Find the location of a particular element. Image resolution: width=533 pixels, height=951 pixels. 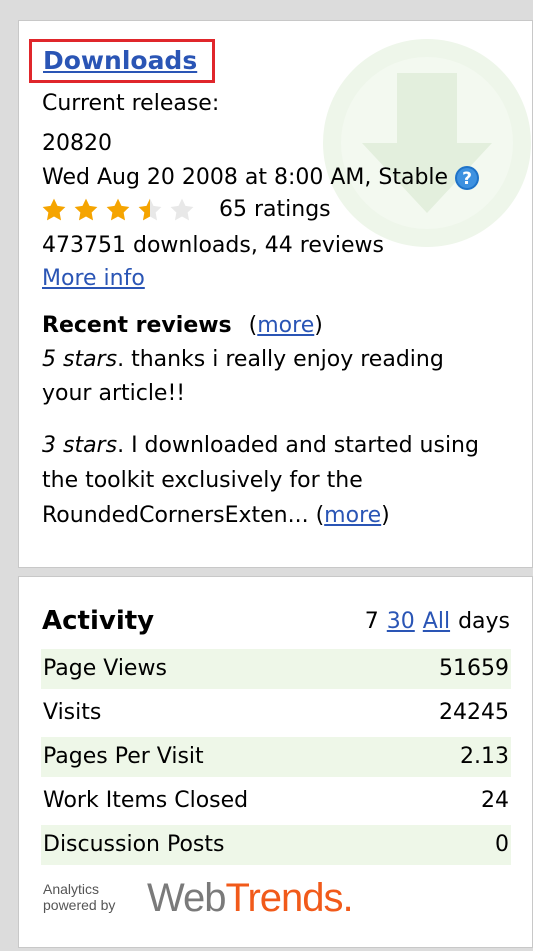

help-icon: ? is located at coordinates (467, 178).